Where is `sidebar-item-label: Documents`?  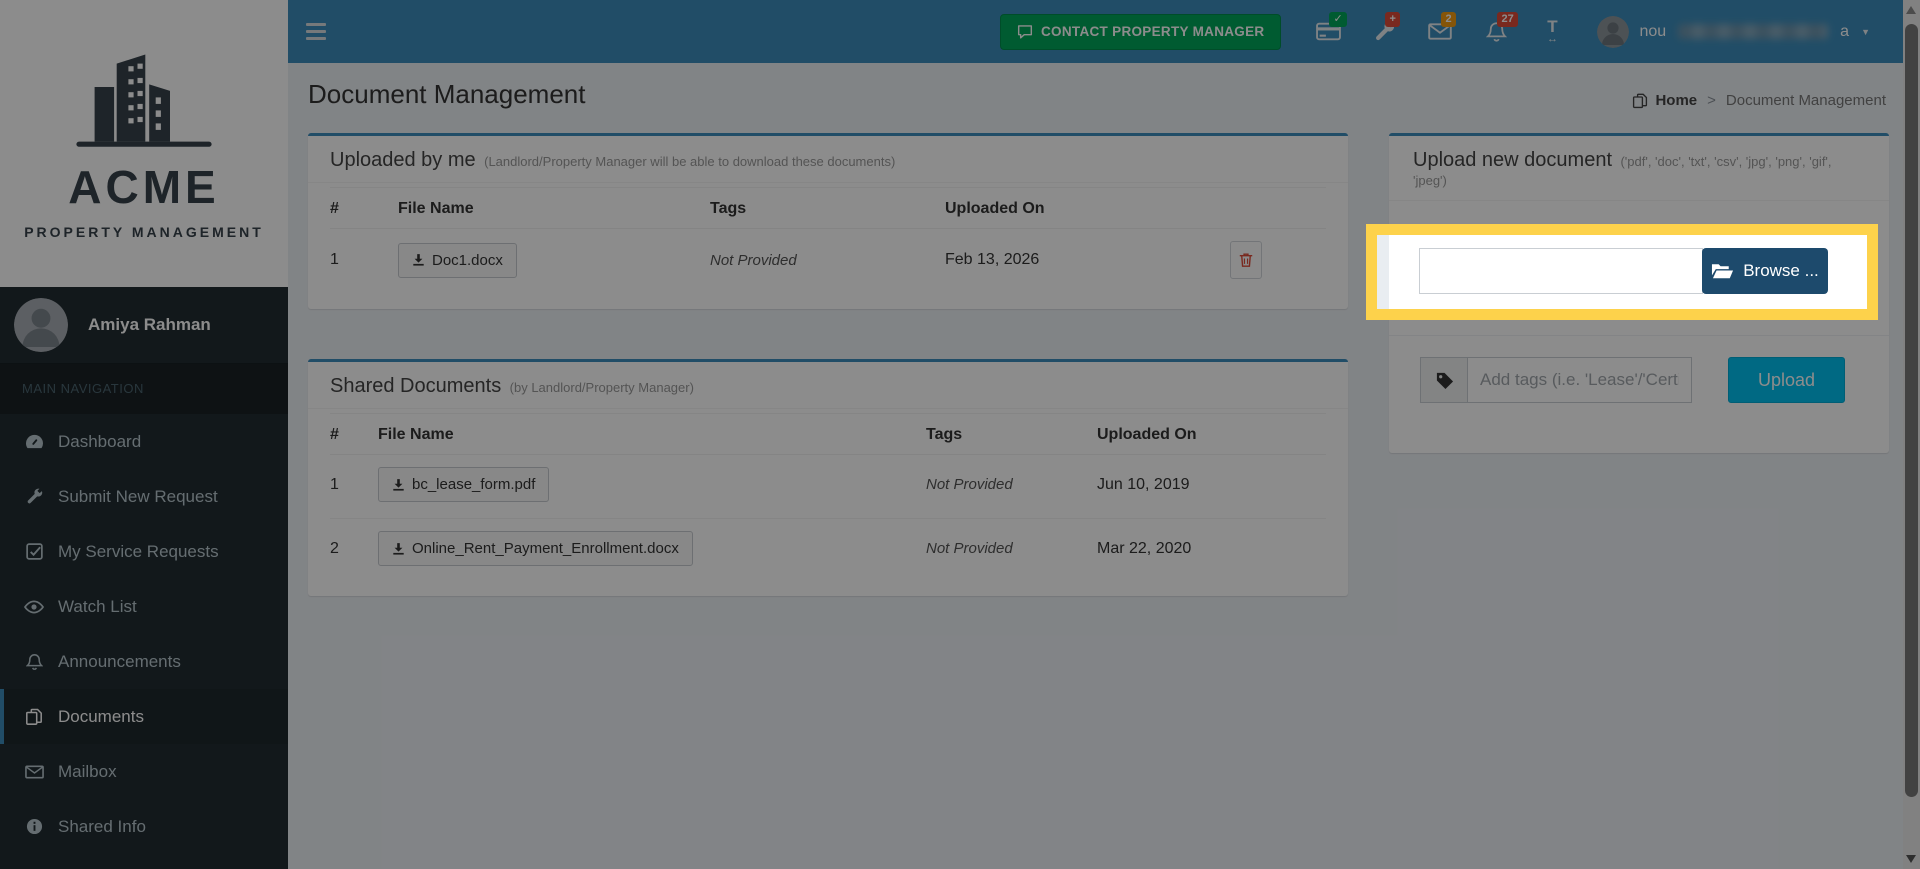 sidebar-item-label: Documents is located at coordinates (101, 716).